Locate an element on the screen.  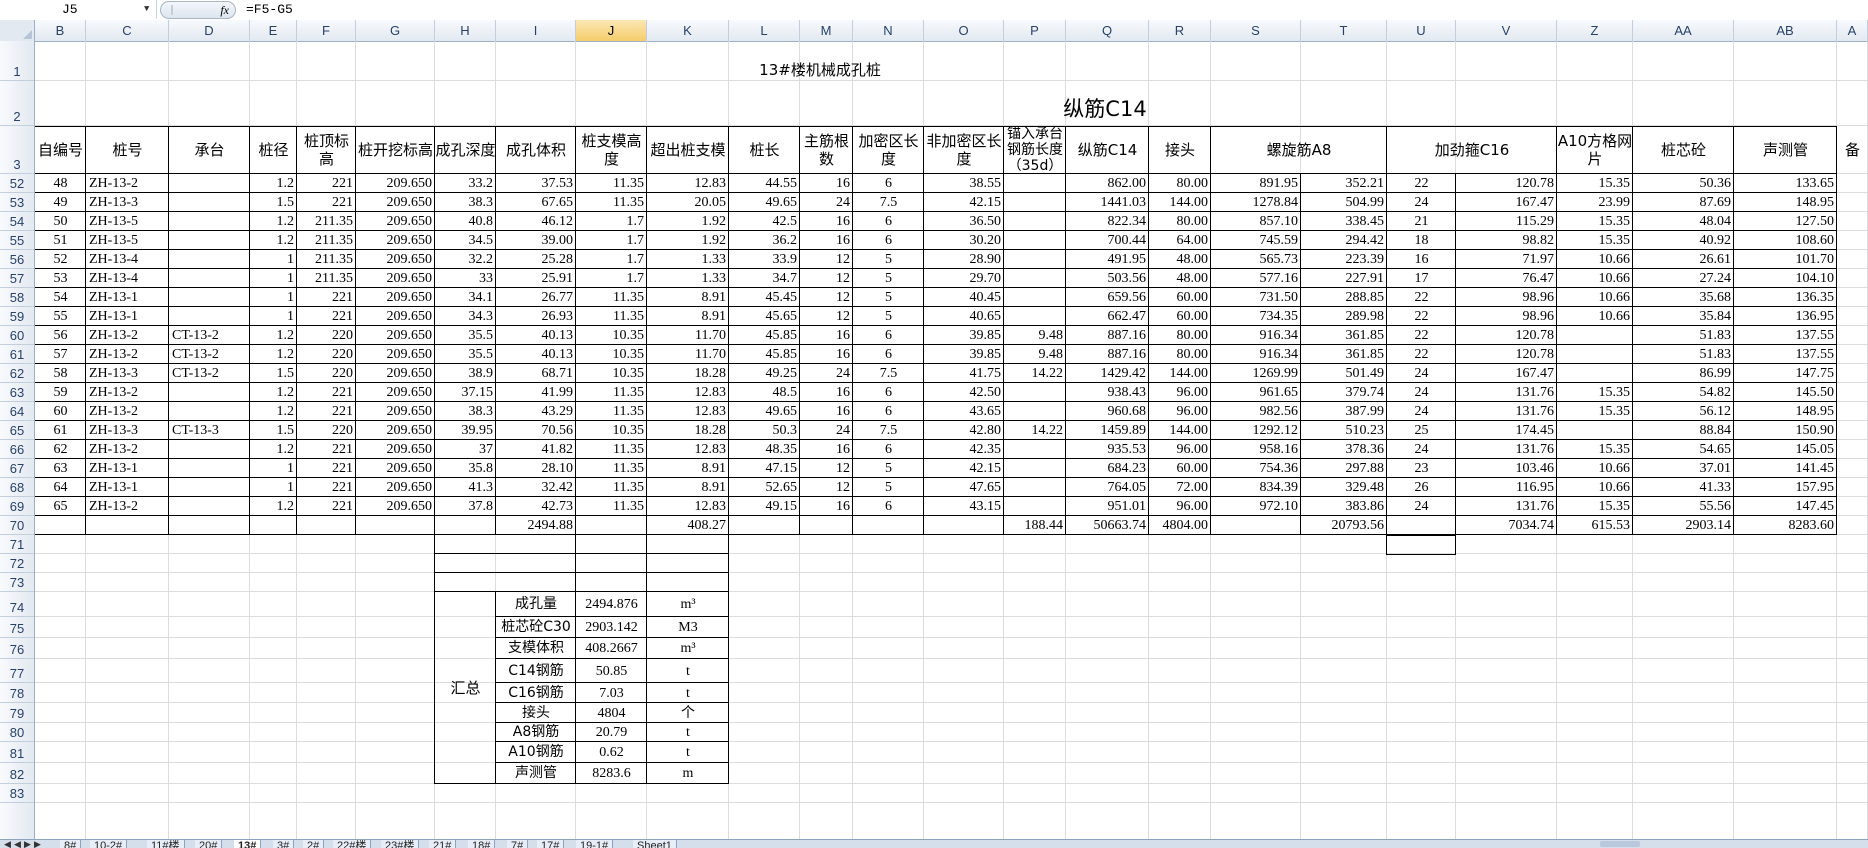
table-cell: 662.47 is located at coordinates (1107, 316).